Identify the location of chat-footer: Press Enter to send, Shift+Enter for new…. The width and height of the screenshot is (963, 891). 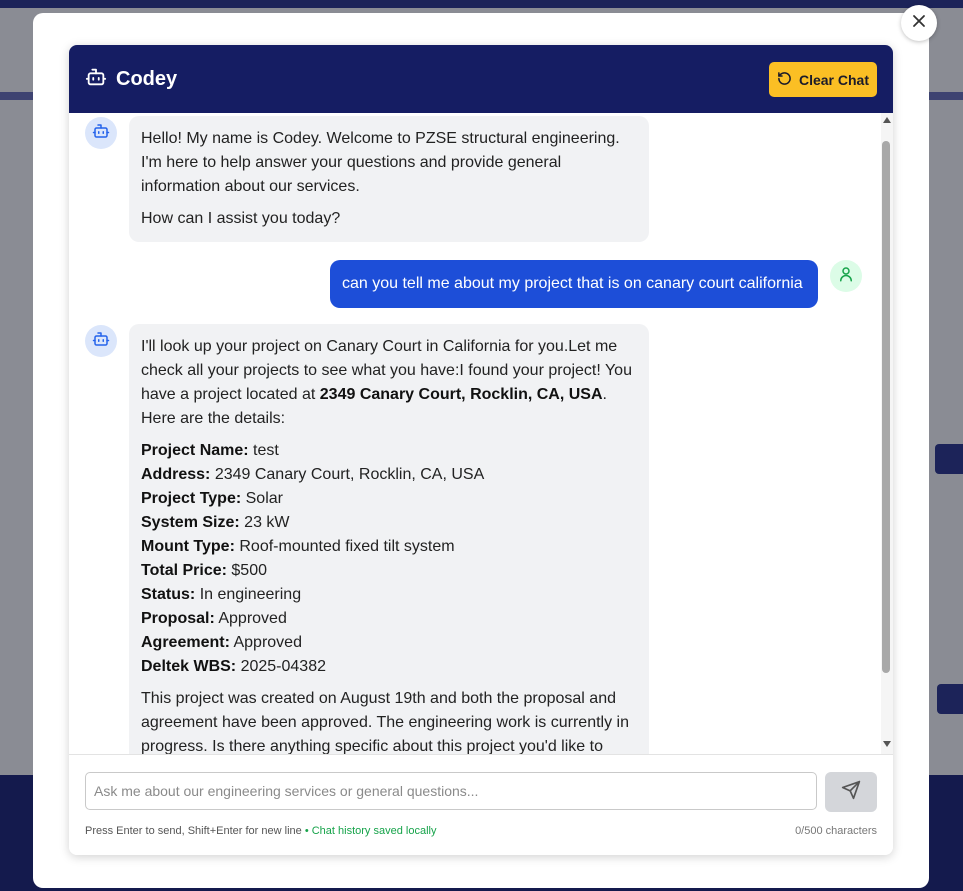
(481, 804).